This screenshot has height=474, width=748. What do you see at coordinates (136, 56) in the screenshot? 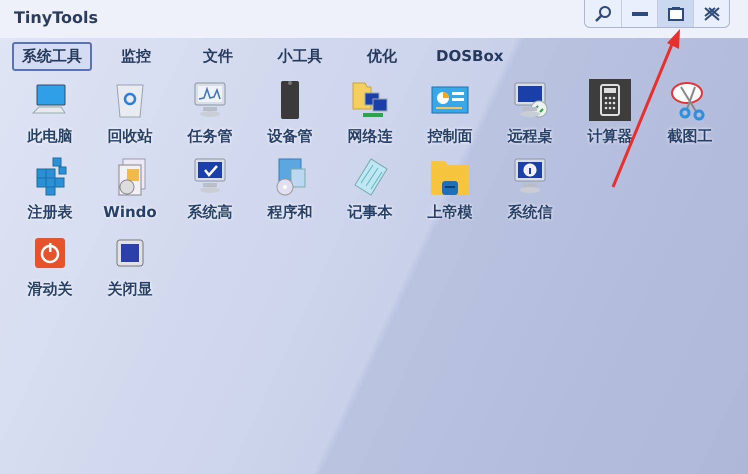
I see `tab: 监控` at bounding box center [136, 56].